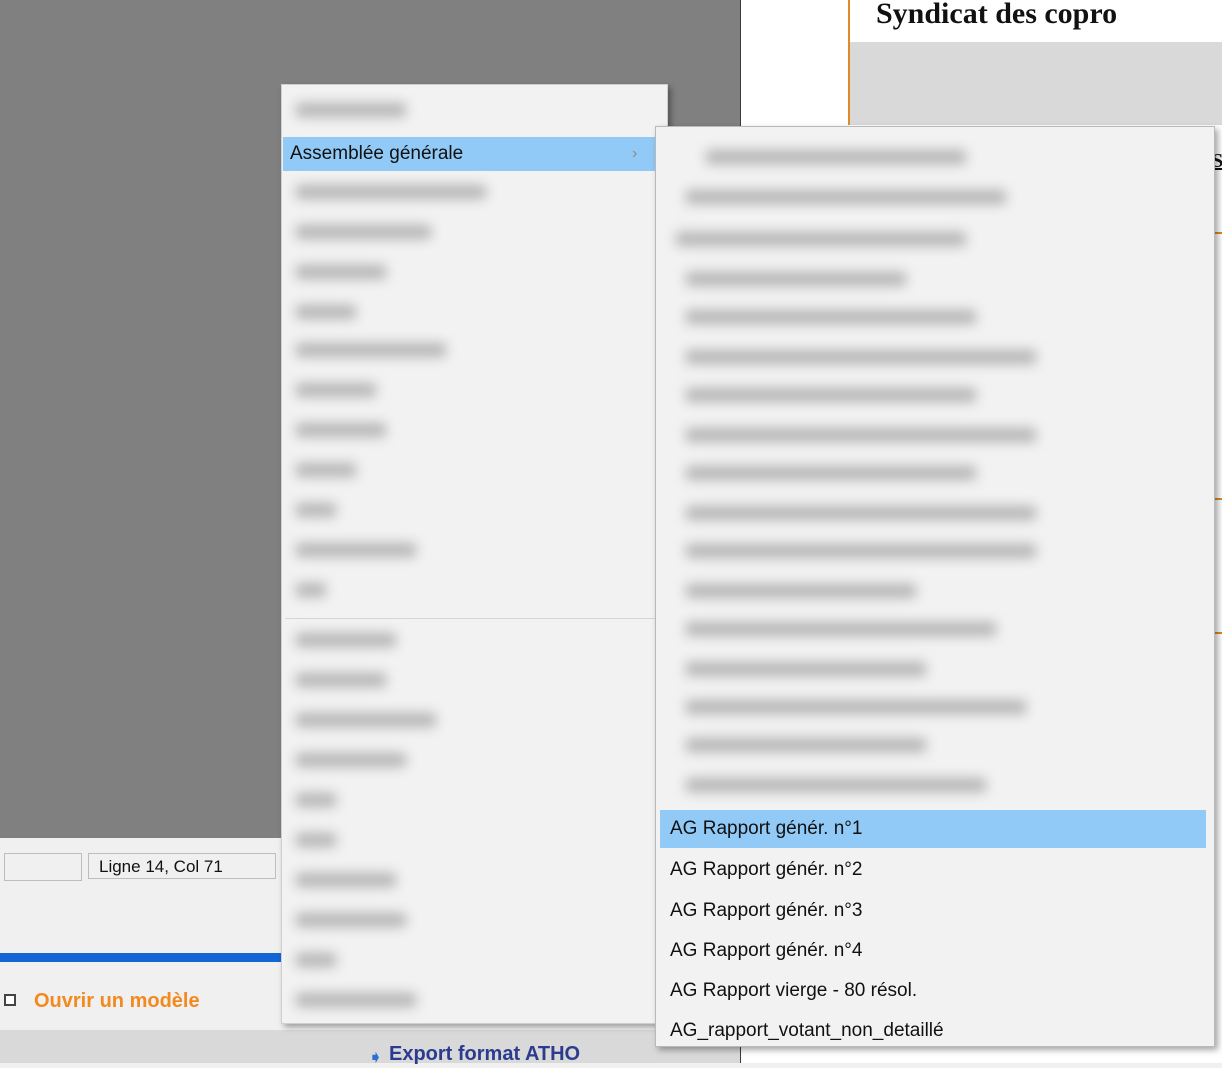 Image resolution: width=1222 pixels, height=1068 pixels. I want to click on open-template-link: Ouvrir un modèle, so click(117, 1001).